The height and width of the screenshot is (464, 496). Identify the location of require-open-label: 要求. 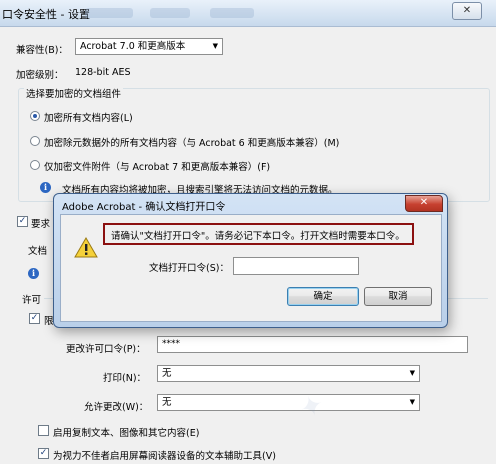
(40, 223).